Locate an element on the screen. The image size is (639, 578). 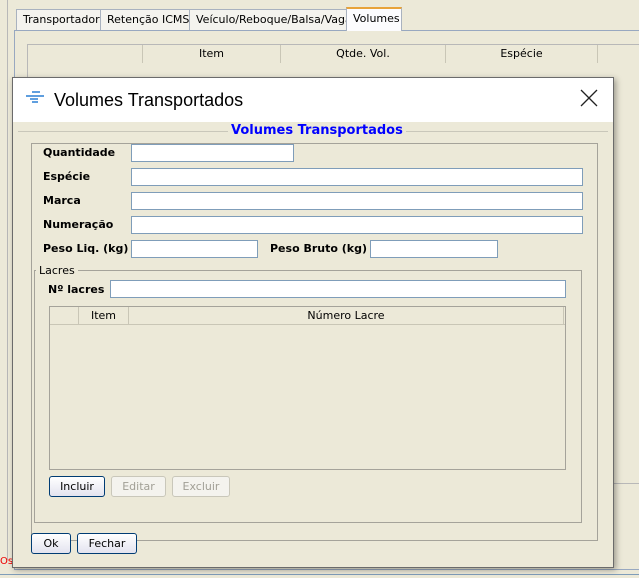
n-lacres-label: Nº lacres is located at coordinates (76, 289).